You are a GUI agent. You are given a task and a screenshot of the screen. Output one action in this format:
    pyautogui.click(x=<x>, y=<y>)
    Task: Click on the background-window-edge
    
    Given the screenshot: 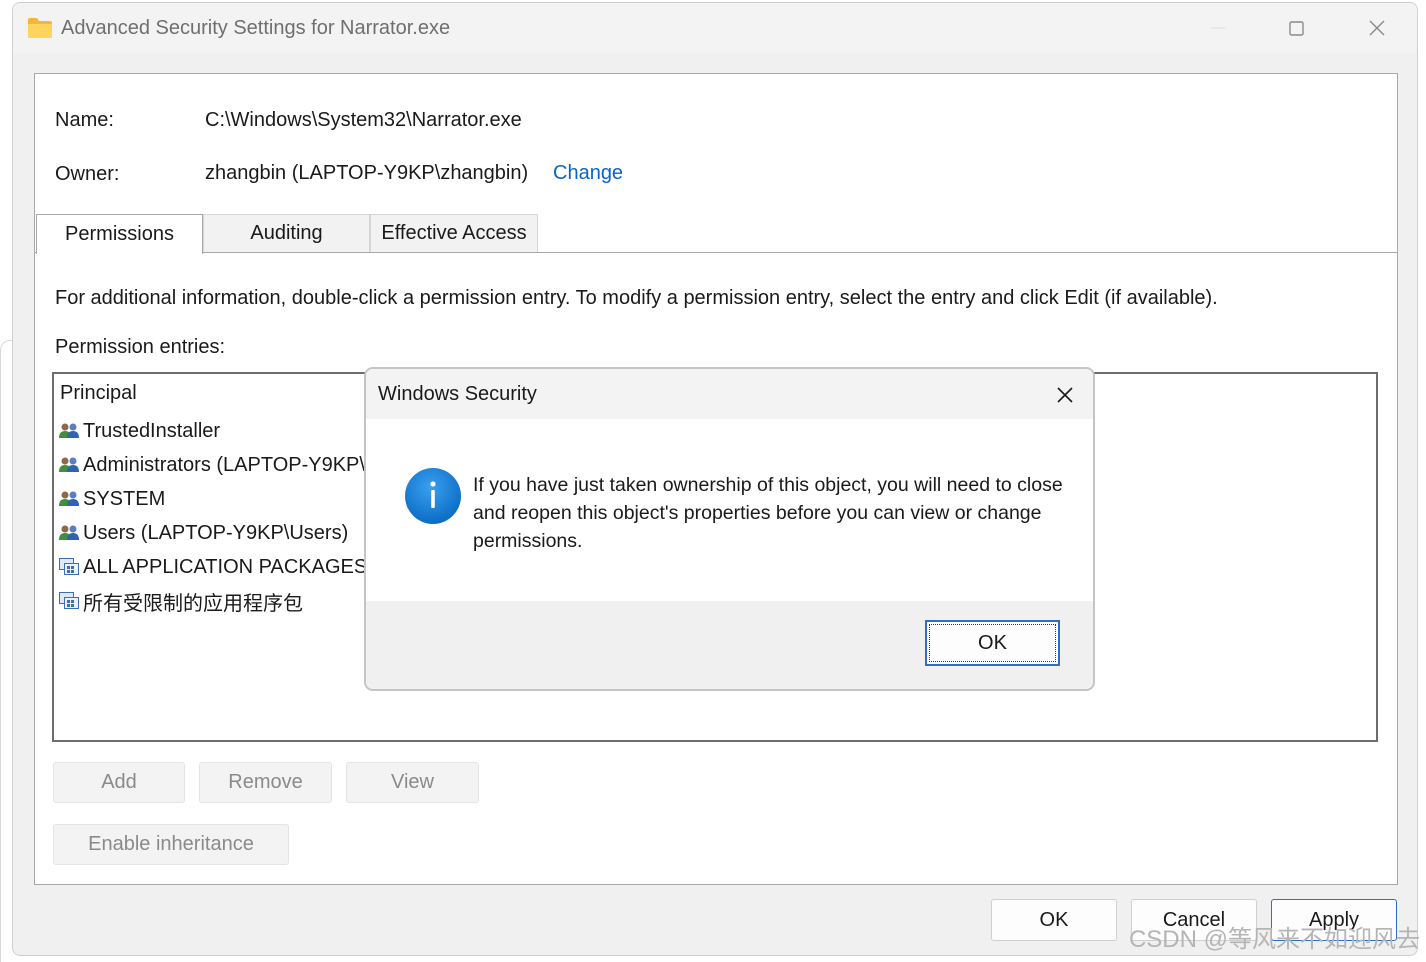 What is the action you would take?
    pyautogui.click(x=6, y=651)
    